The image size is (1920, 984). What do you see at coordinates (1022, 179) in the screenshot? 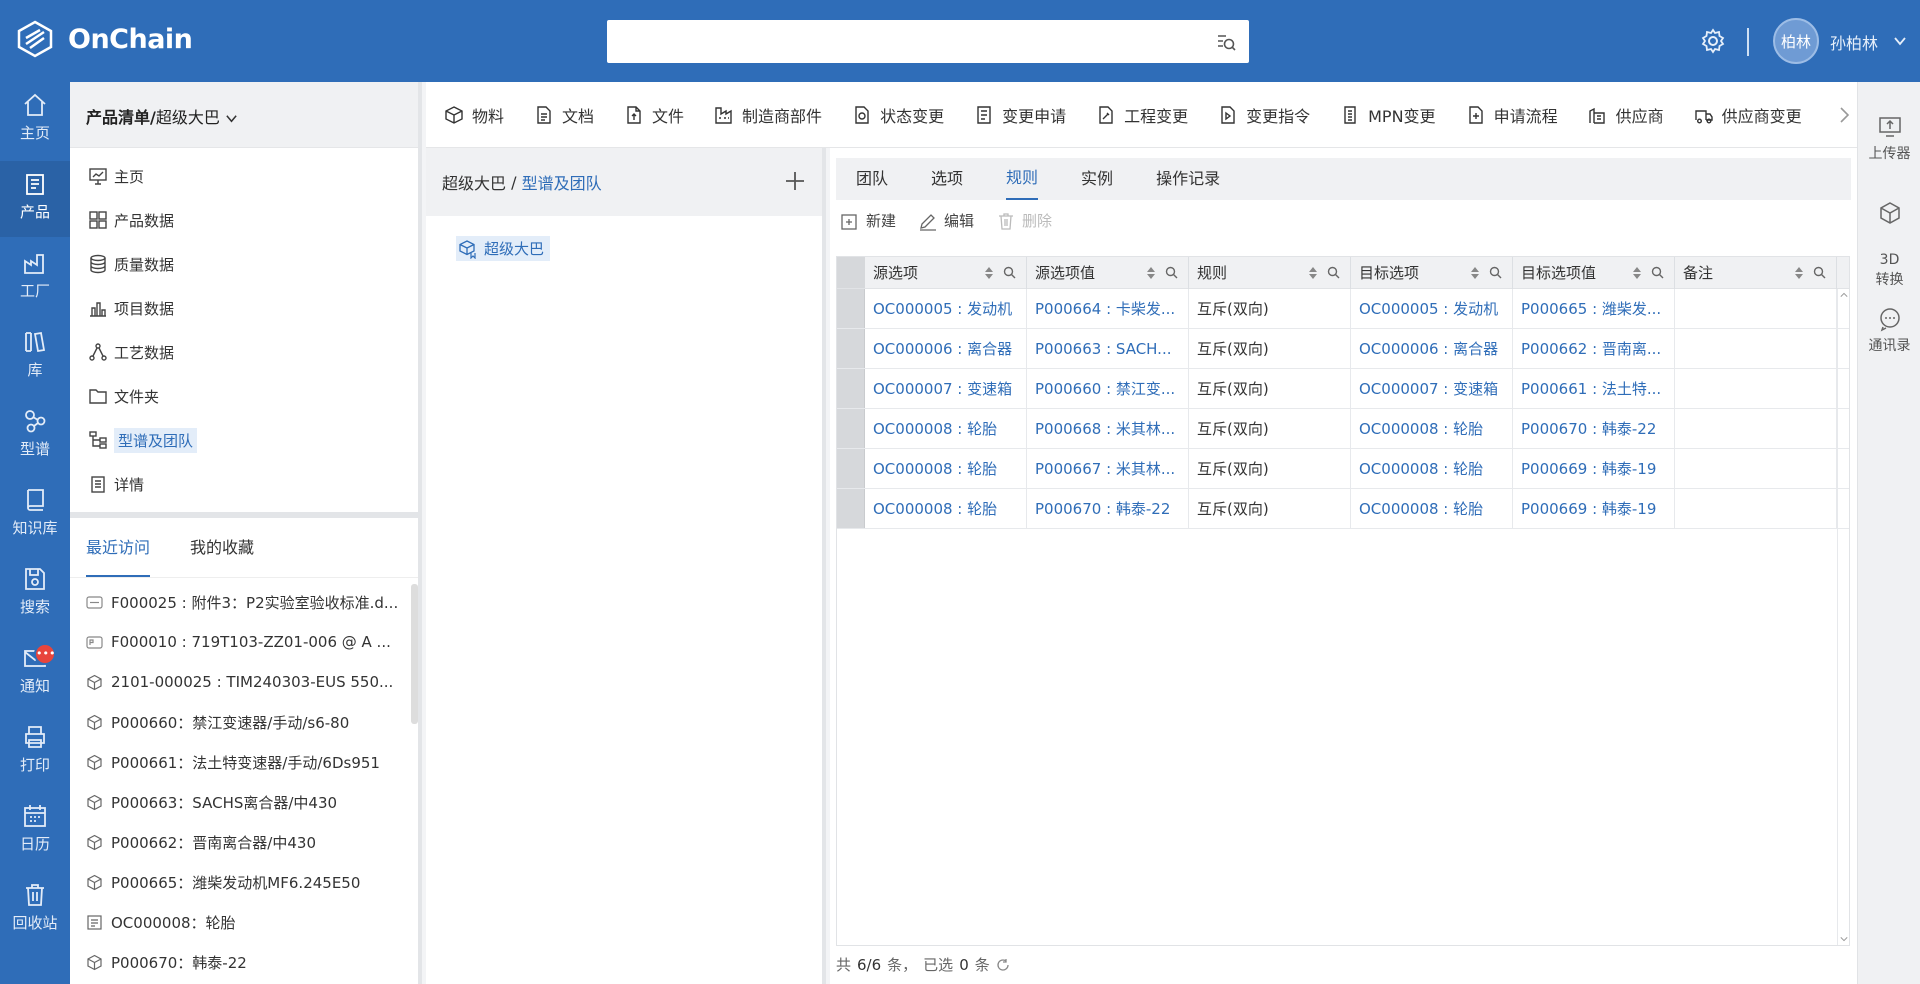
I see `tab-rules: 规则` at bounding box center [1022, 179].